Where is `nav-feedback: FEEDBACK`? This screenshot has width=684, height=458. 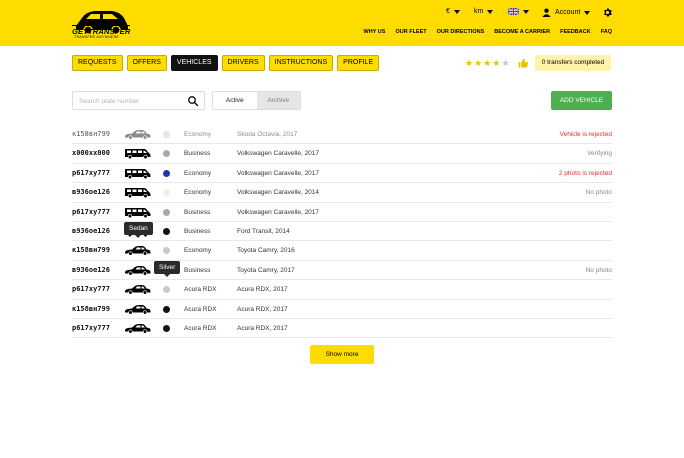
nav-feedback: FEEDBACK is located at coordinates (575, 32).